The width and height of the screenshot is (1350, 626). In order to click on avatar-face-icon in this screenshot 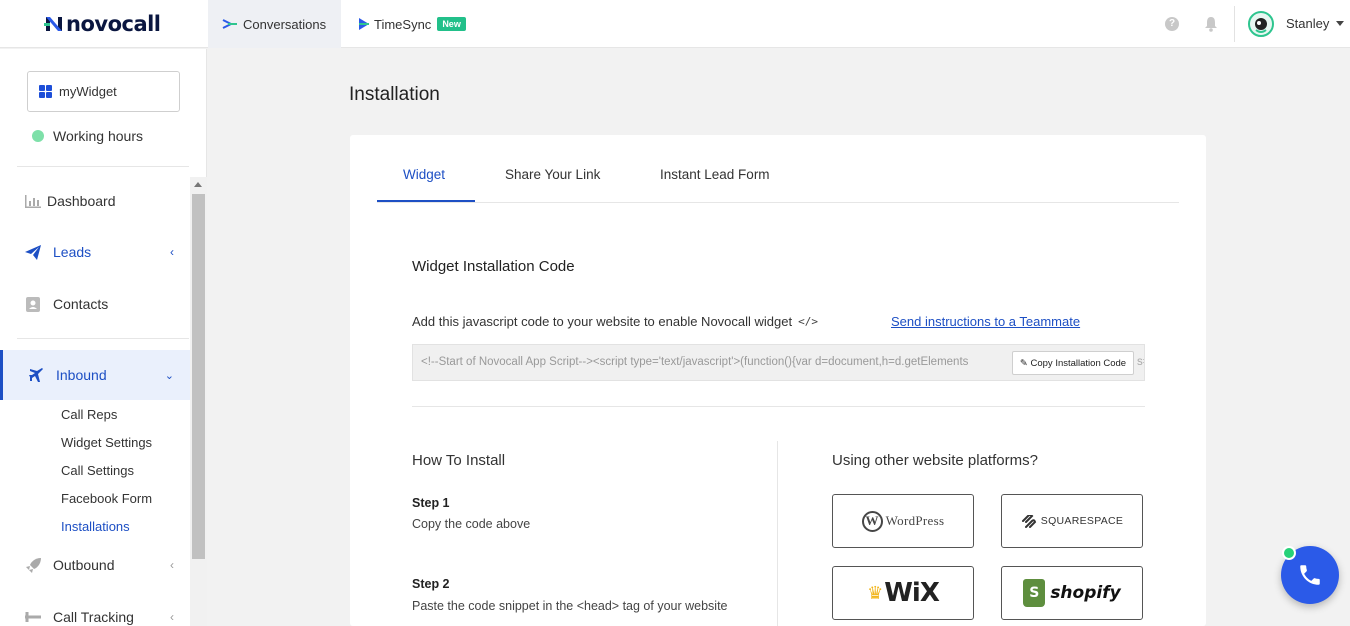, I will do `click(1261, 25)`.